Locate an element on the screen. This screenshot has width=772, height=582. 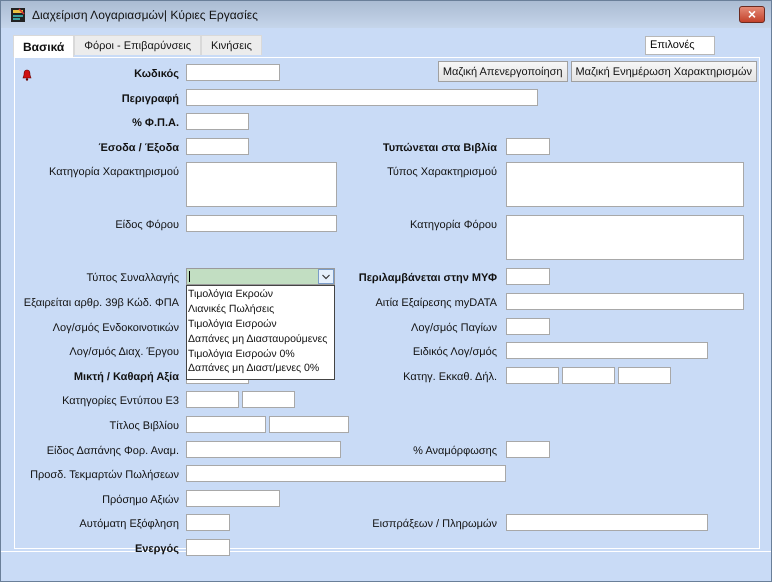
dropdown-option: Δαπάνες μη Διαστ/μενες 0% is located at coordinates (261, 368).